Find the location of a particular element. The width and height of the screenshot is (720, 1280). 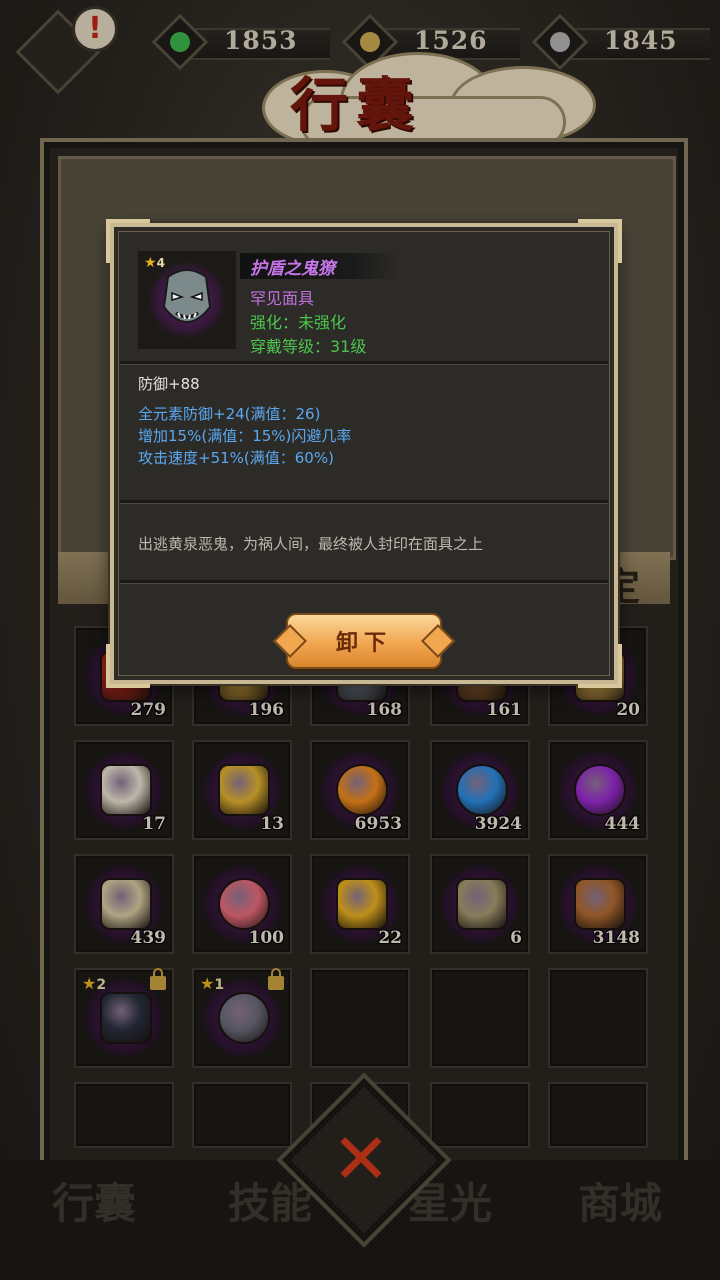

demon-mask-icon is located at coordinates (187, 296).